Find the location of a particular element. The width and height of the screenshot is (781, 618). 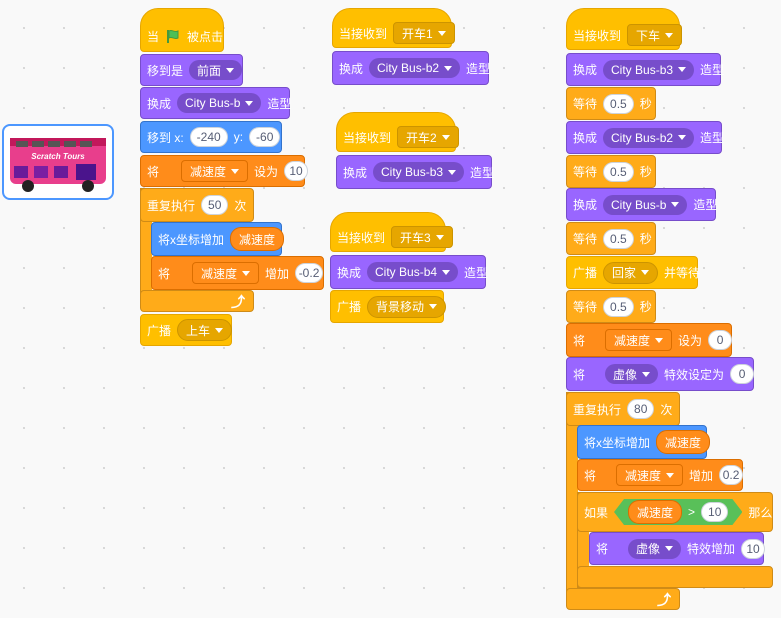

go-to-xy-block: 移到 x: -240 y: -60 is located at coordinates (211, 137).